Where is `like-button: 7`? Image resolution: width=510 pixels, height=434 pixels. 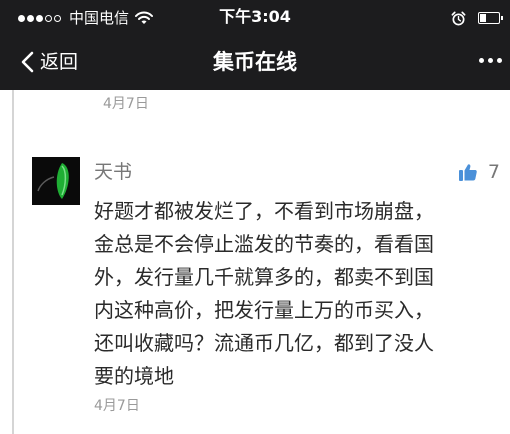 like-button: 7 is located at coordinates (479, 172).